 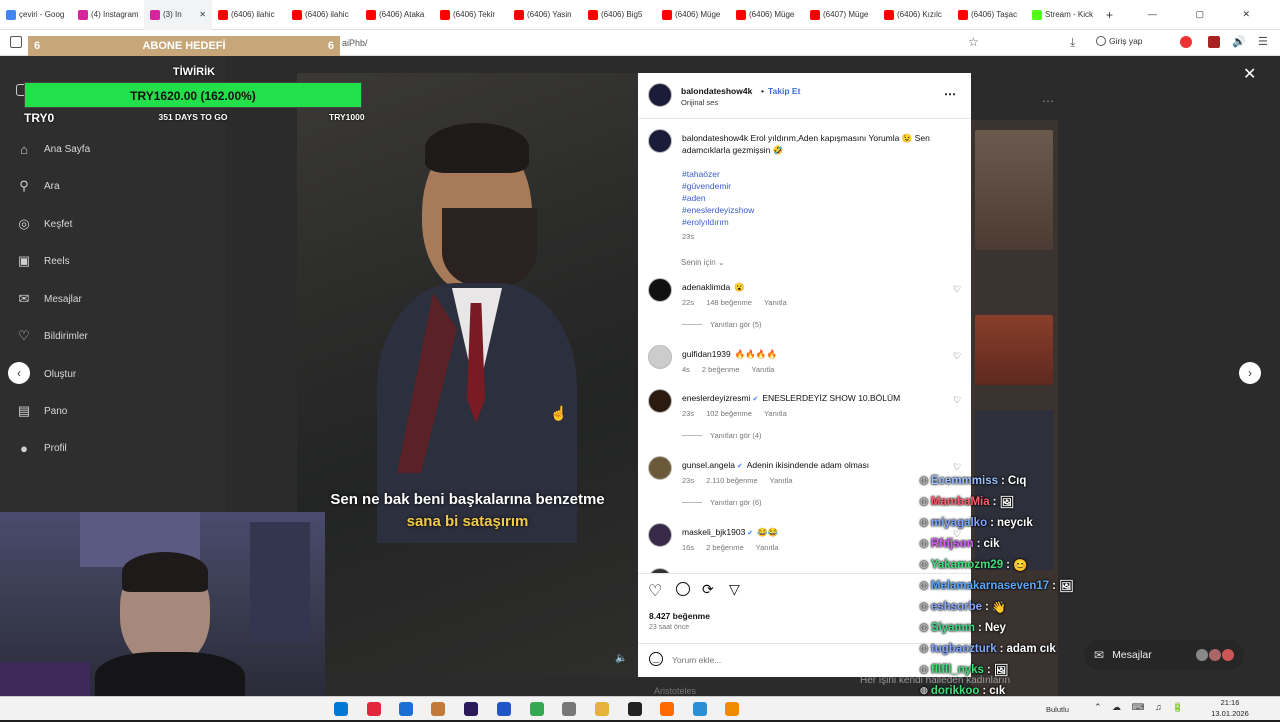 I want to click on close-icon: ✕, so click(x=1249, y=74).